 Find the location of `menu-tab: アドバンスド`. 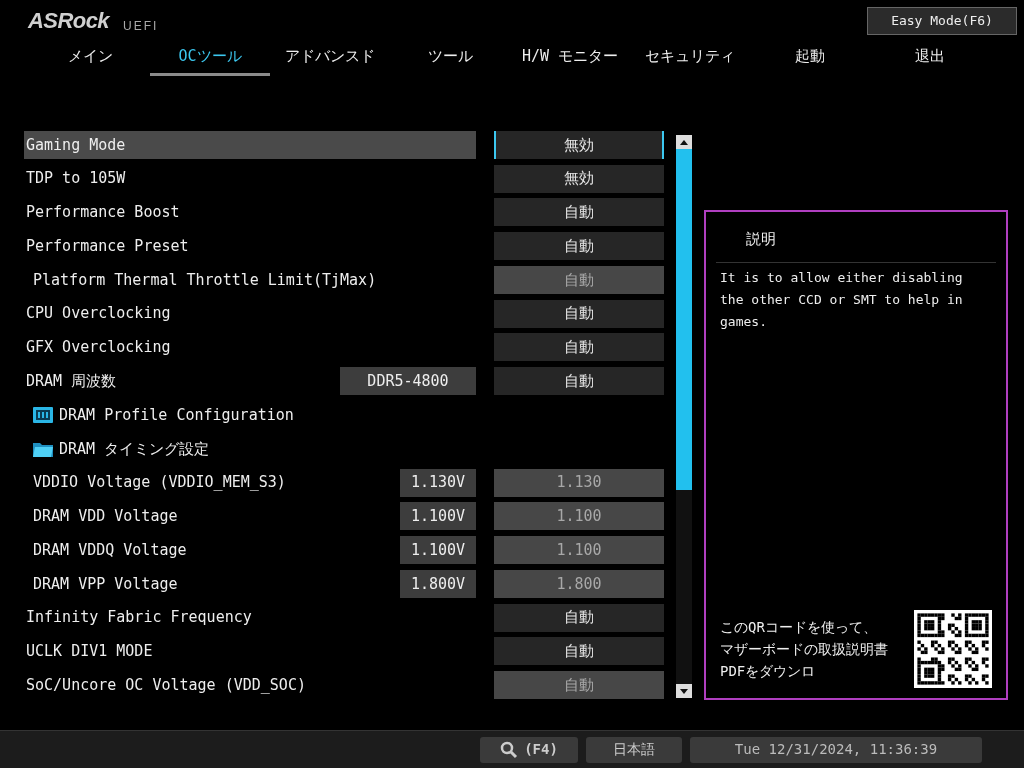

menu-tab: アドバンスド is located at coordinates (330, 58).